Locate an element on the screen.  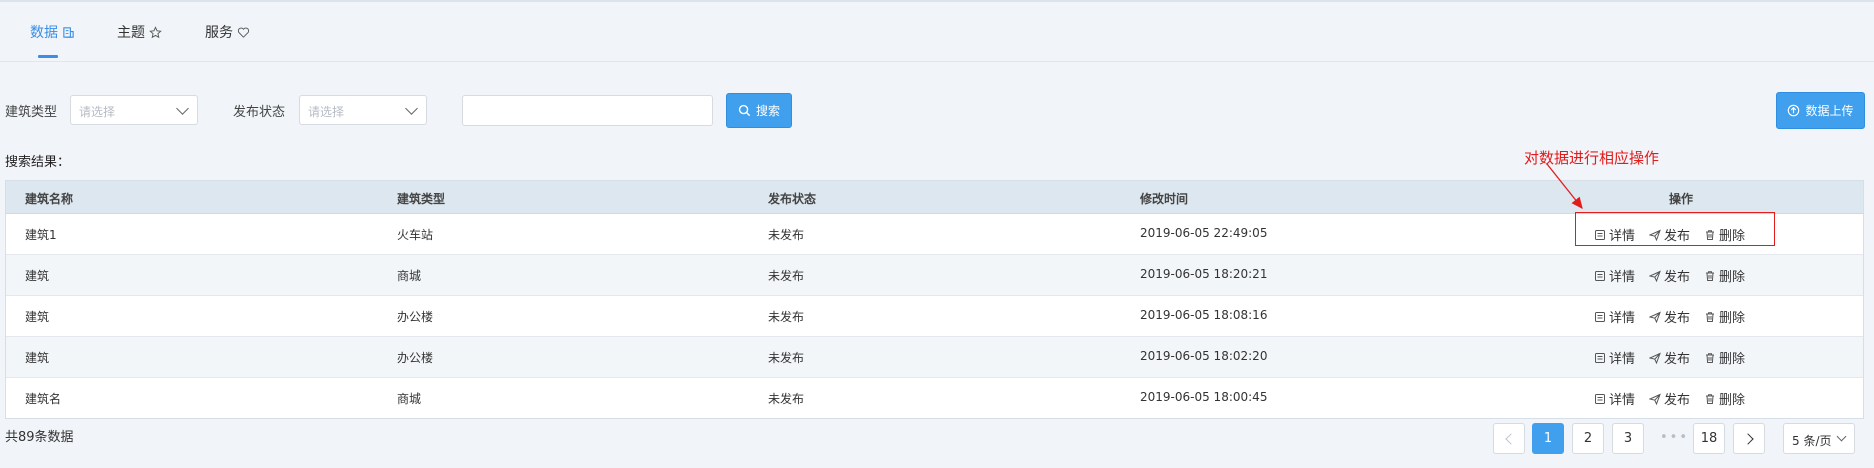
search-button: 搜索 is located at coordinates (759, 110).